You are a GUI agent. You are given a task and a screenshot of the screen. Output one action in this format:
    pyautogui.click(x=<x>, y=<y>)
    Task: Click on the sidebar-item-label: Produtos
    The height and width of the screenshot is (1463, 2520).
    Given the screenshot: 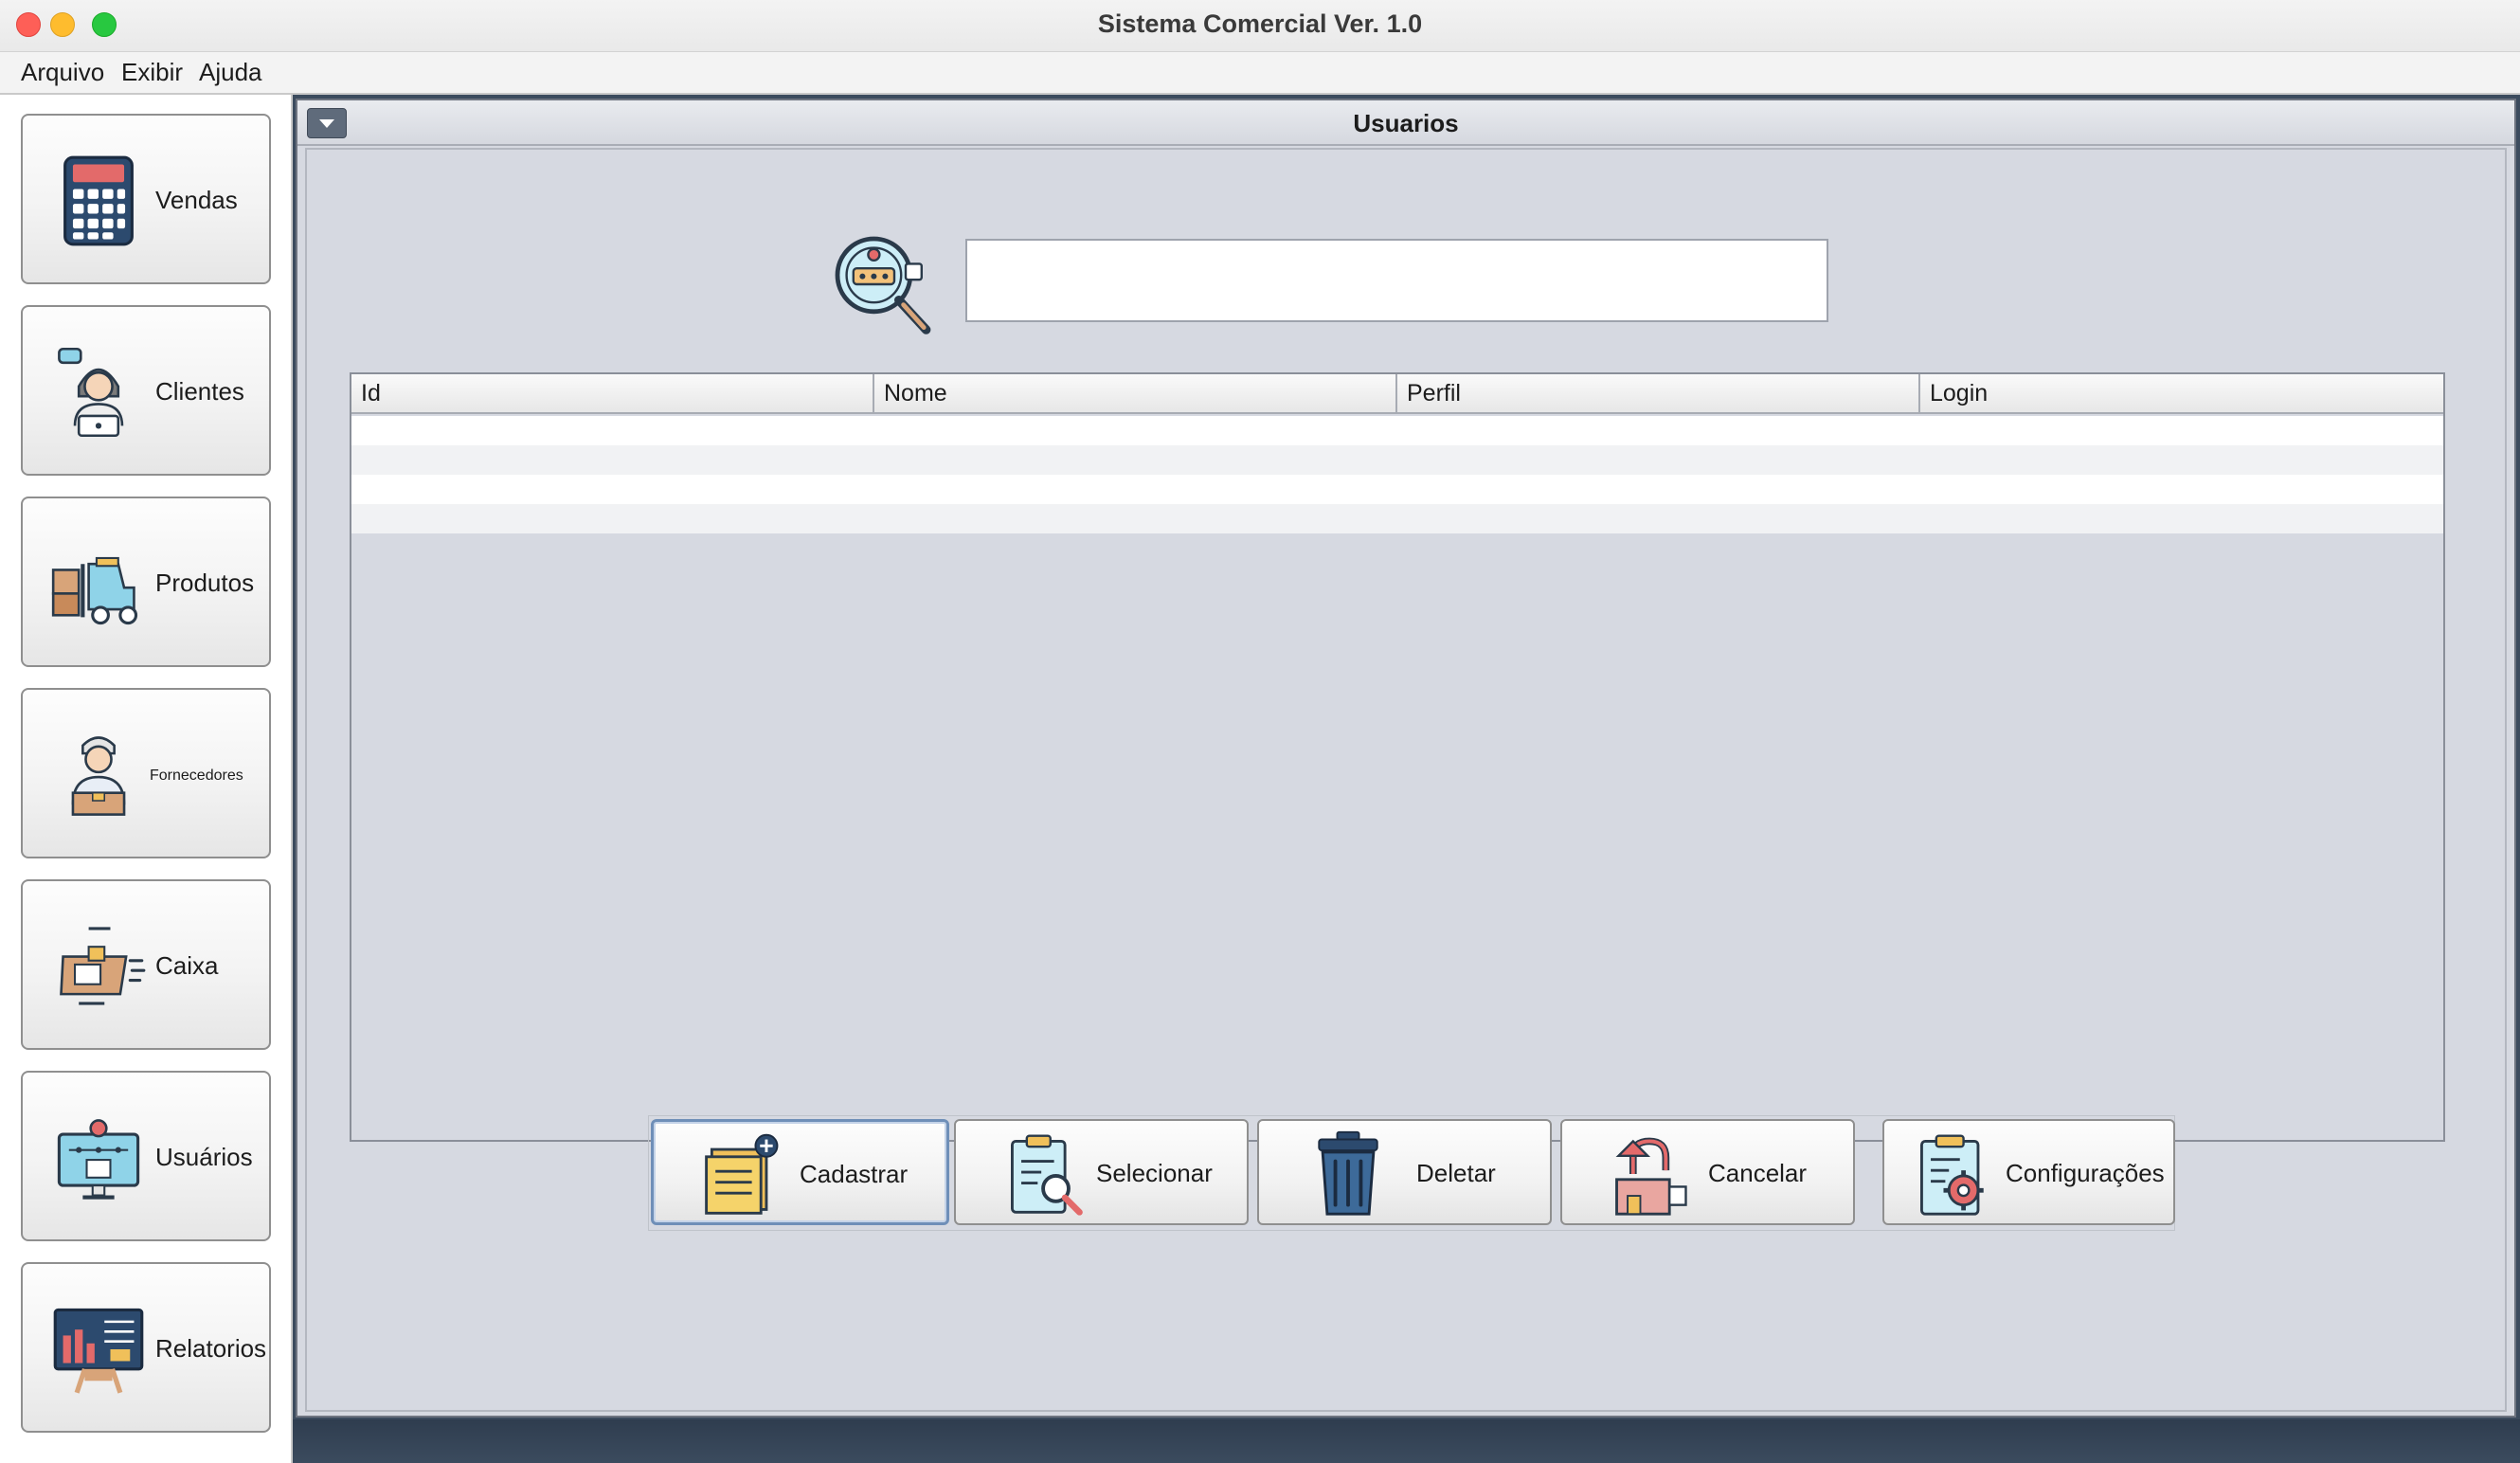 What is the action you would take?
    pyautogui.click(x=205, y=583)
    